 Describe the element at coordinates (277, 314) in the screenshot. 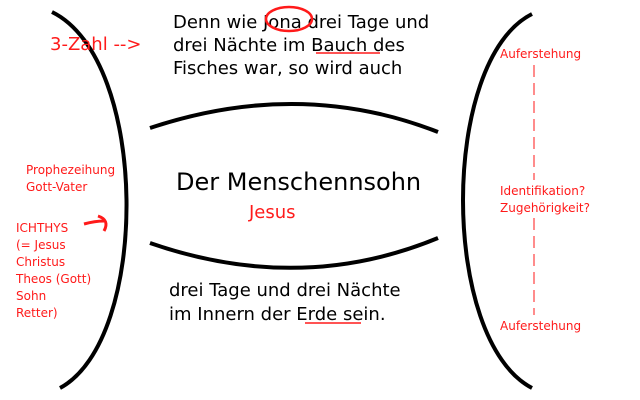

I see `bottom-text-line-2: im Innern der Erde sein.` at that location.